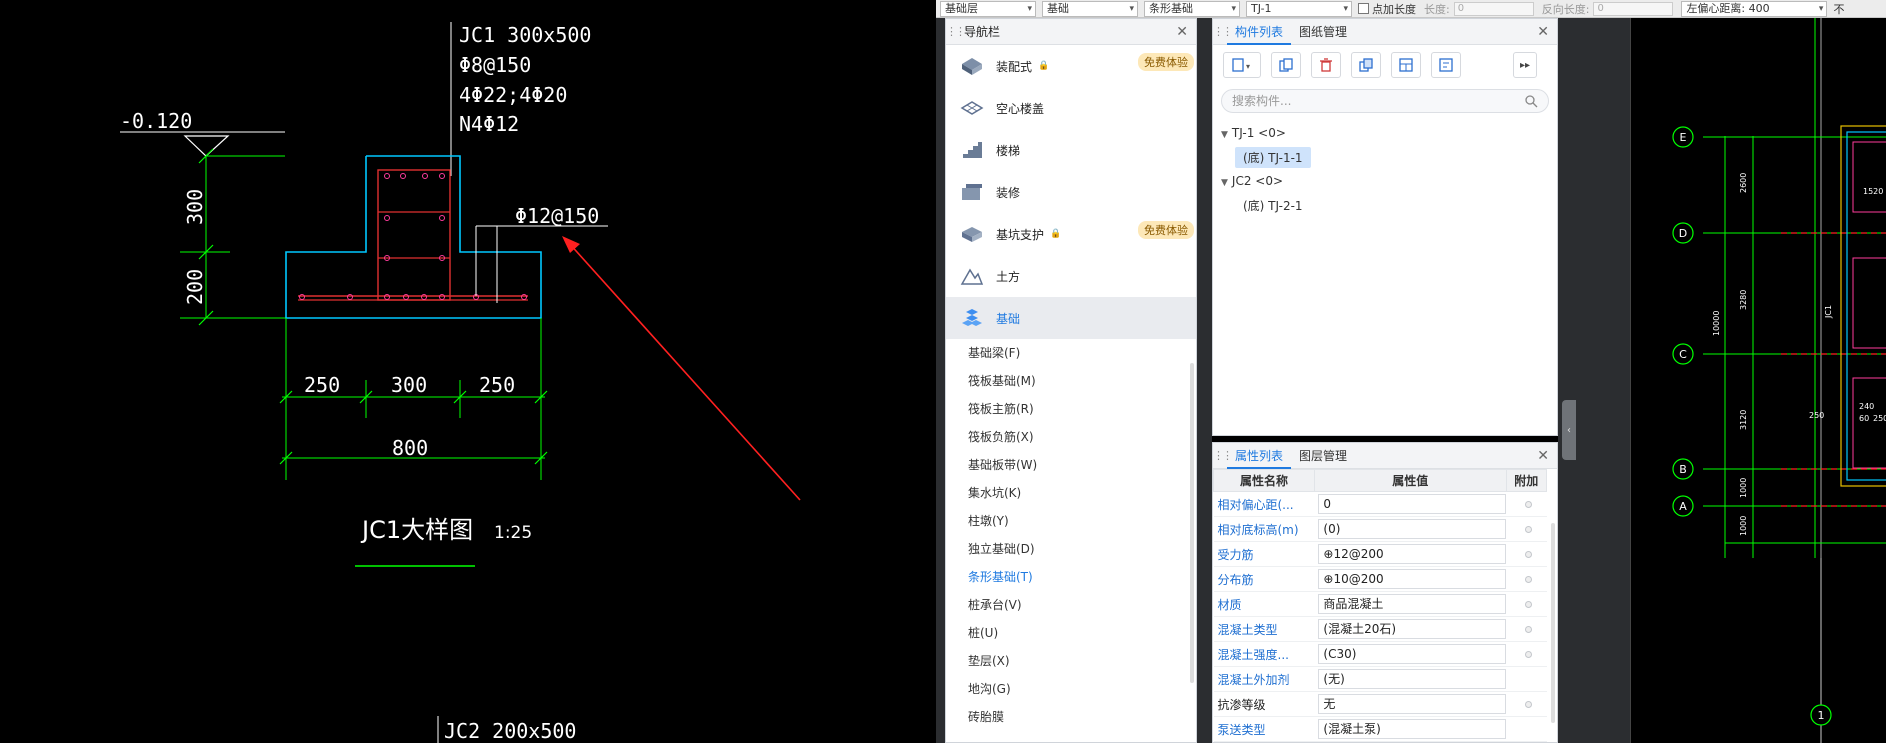 The width and height of the screenshot is (1886, 743). Describe the element at coordinates (1071, 633) in the screenshot. I see `nav-sub-item: 桩(U)` at that location.